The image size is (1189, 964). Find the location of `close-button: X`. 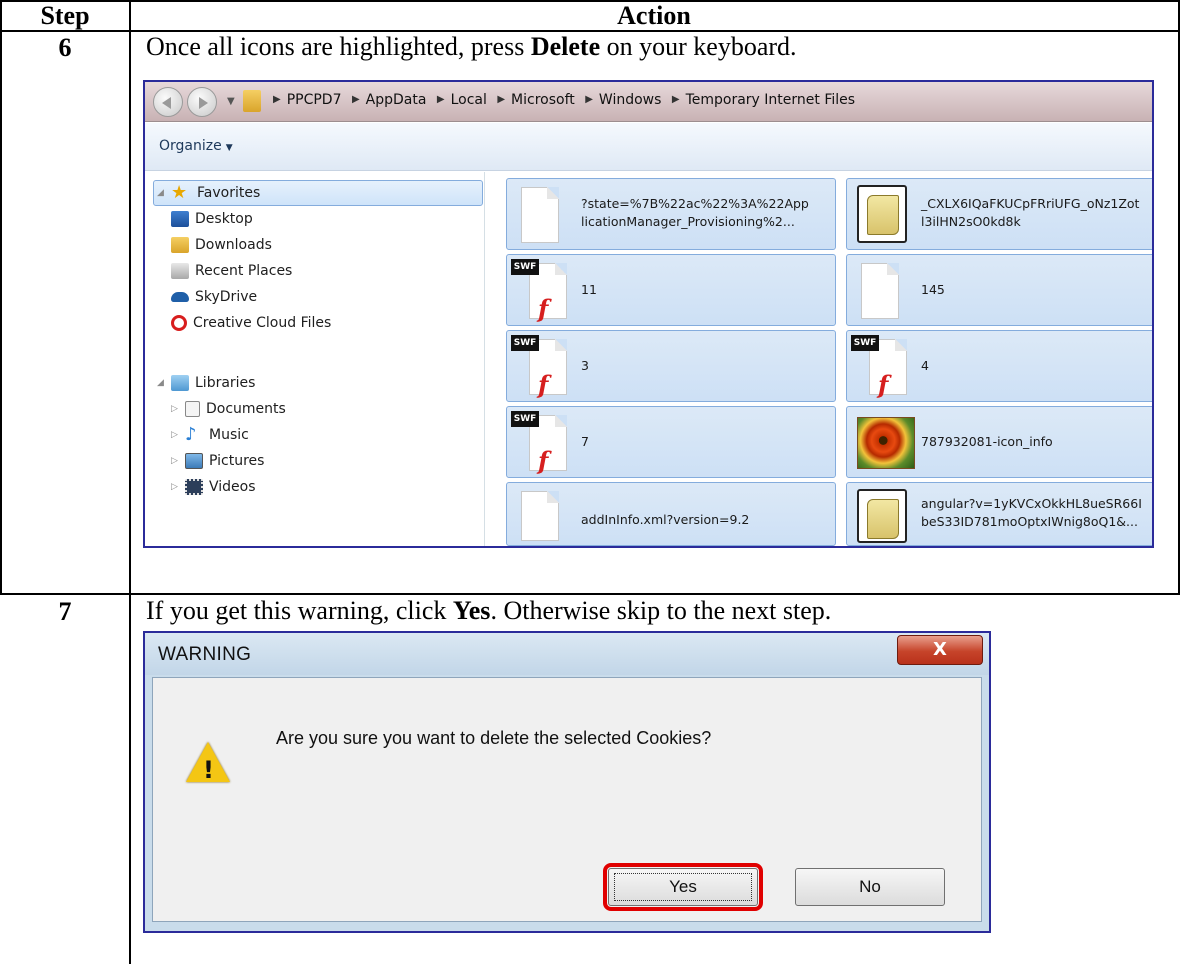

close-button: X is located at coordinates (940, 650).